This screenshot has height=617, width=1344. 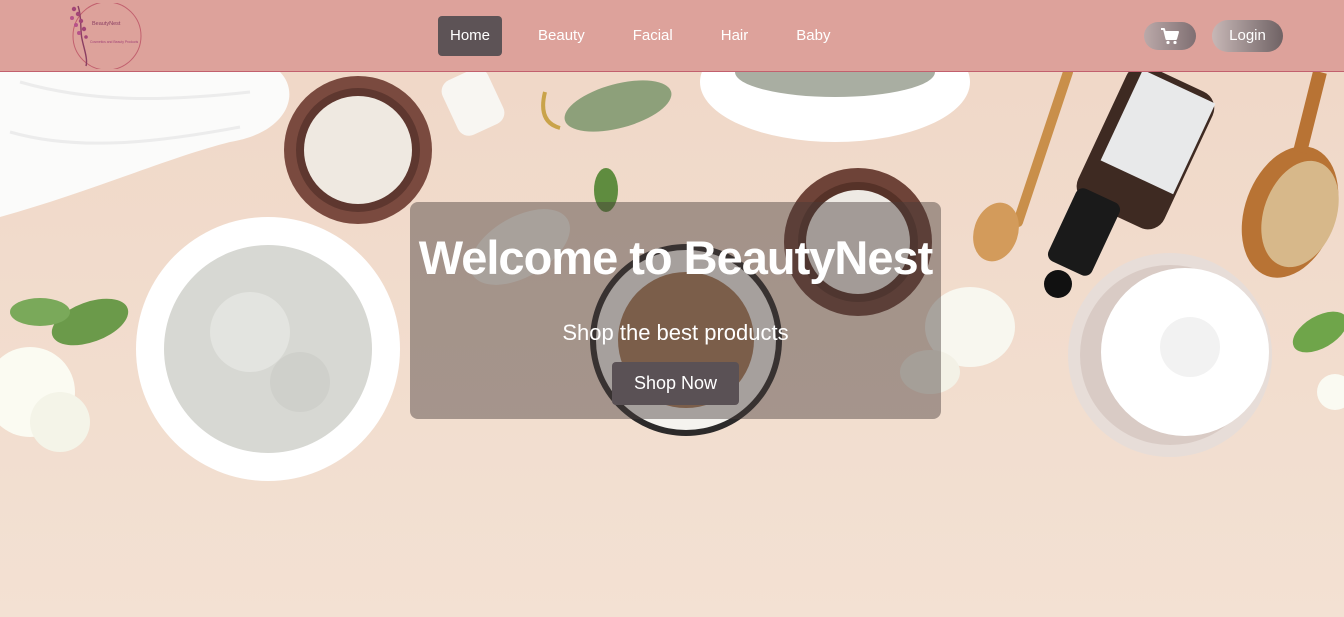 What do you see at coordinates (813, 36) in the screenshot?
I see `nav-baby: Baby` at bounding box center [813, 36].